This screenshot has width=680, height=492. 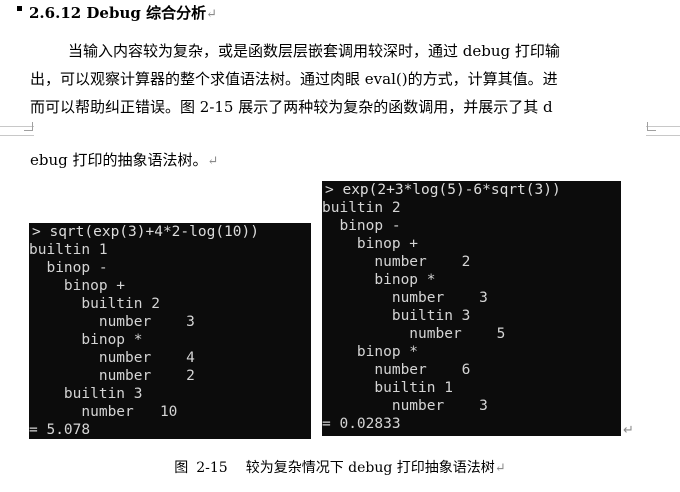 What do you see at coordinates (19, 8) in the screenshot?
I see `heading-bullet-marker` at bounding box center [19, 8].